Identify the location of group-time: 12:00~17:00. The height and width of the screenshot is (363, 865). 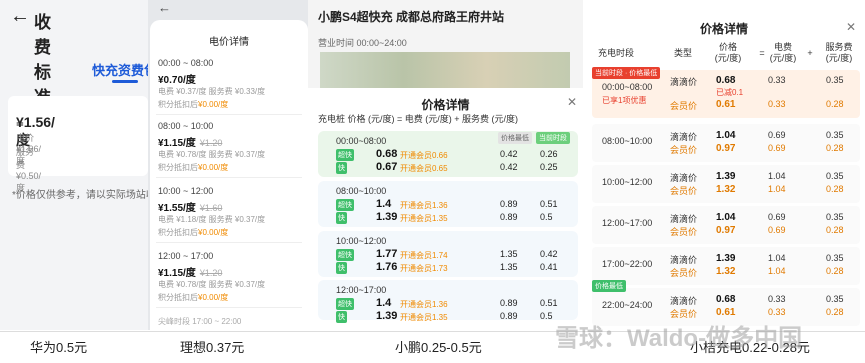
(361, 290).